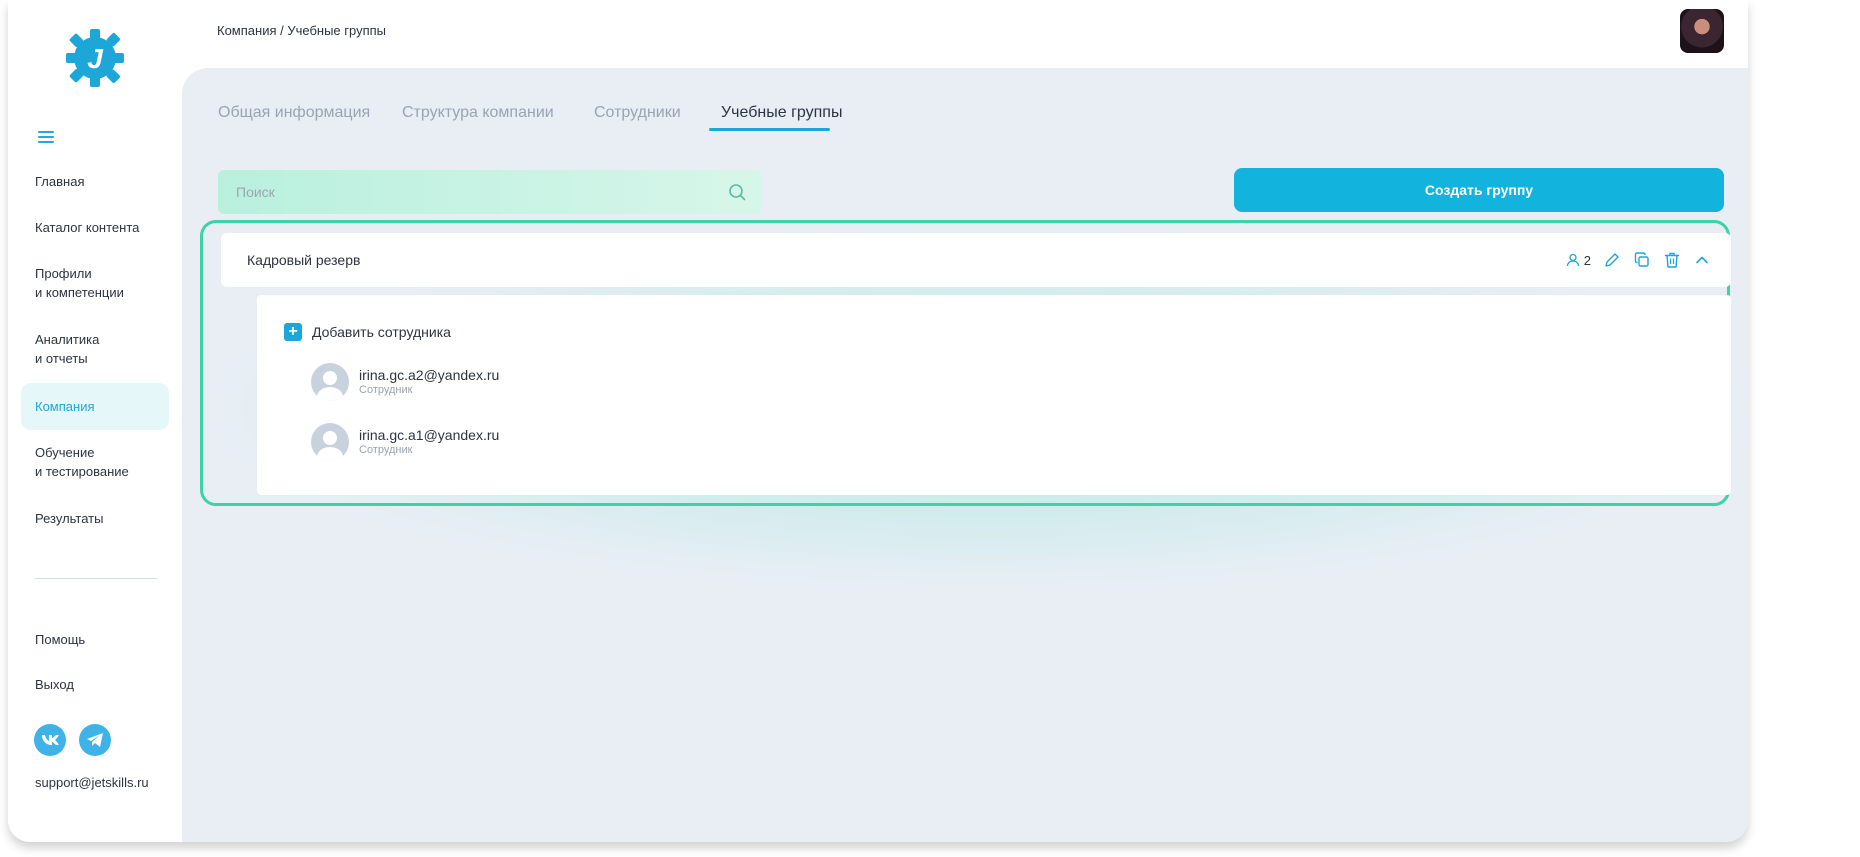 This screenshot has height=857, width=1860. I want to click on sidebar-item-analytics: Аналитика и отчеты, so click(95, 349).